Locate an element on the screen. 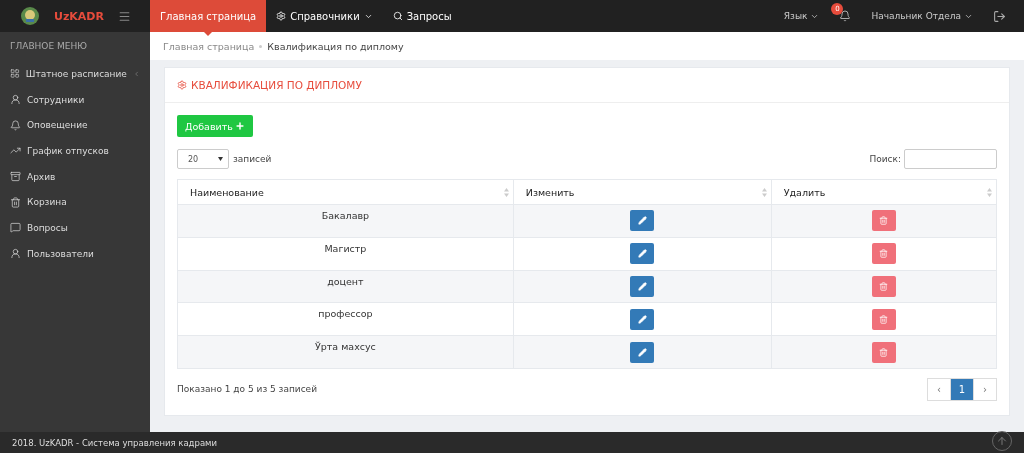 This screenshot has width=1024, height=453. logout-icon is located at coordinates (999, 16).